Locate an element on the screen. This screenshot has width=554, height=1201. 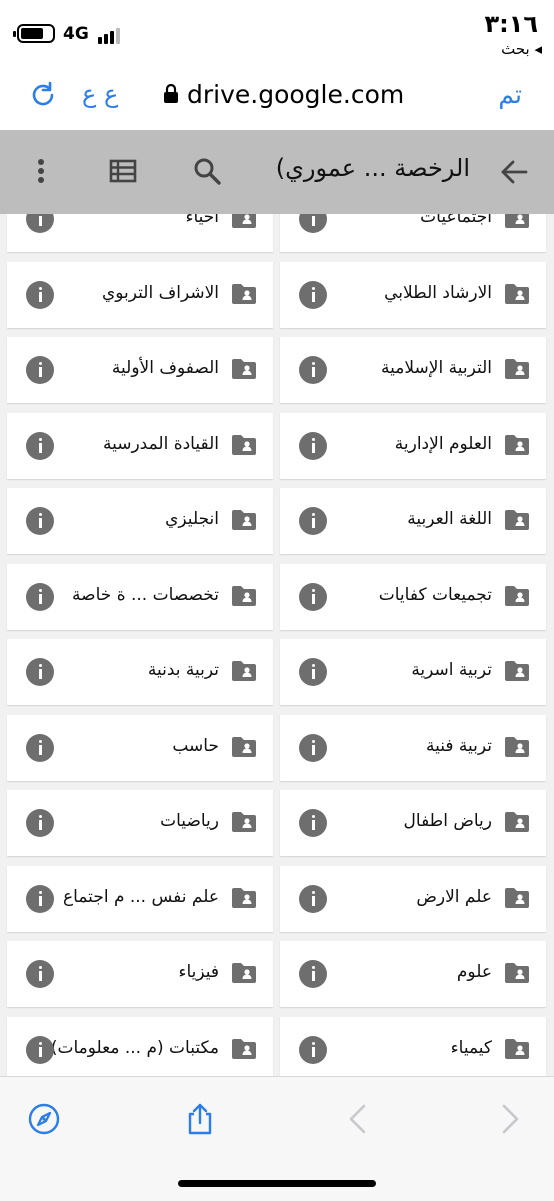
folder-name: تربية فنية is located at coordinates (459, 745).